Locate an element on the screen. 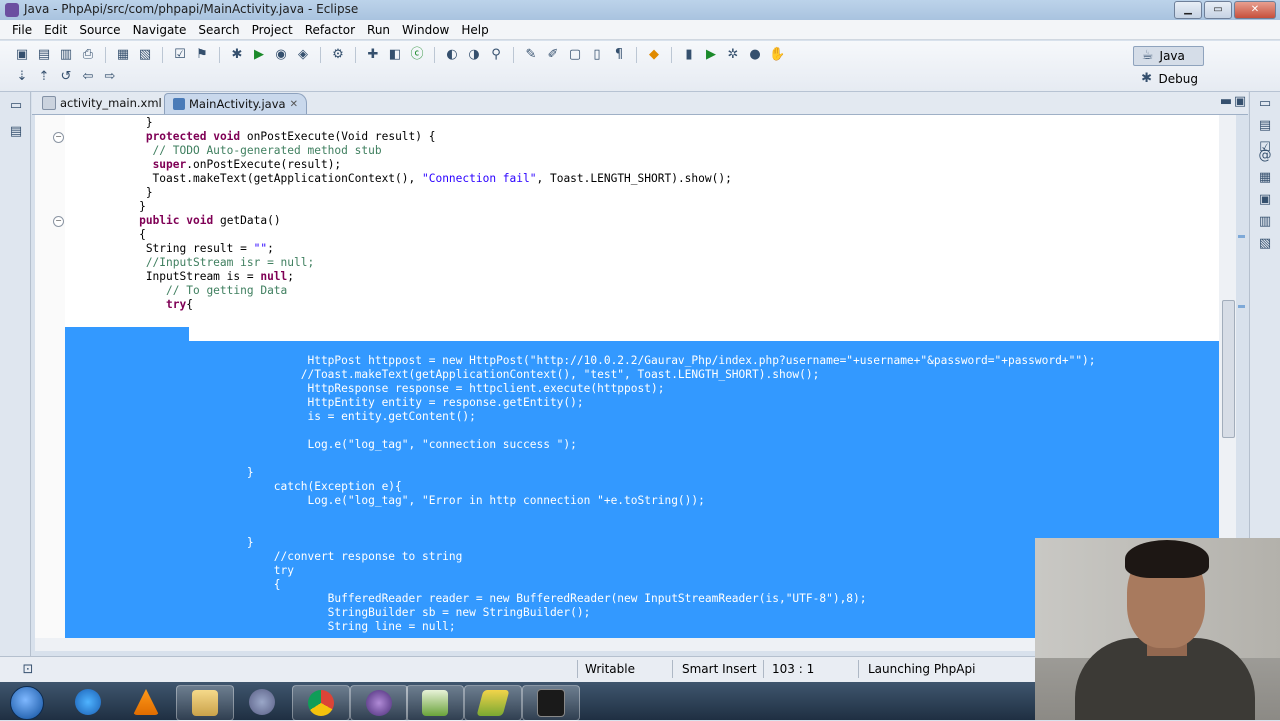  new-java-project-icon: ✚ is located at coordinates (373, 55).